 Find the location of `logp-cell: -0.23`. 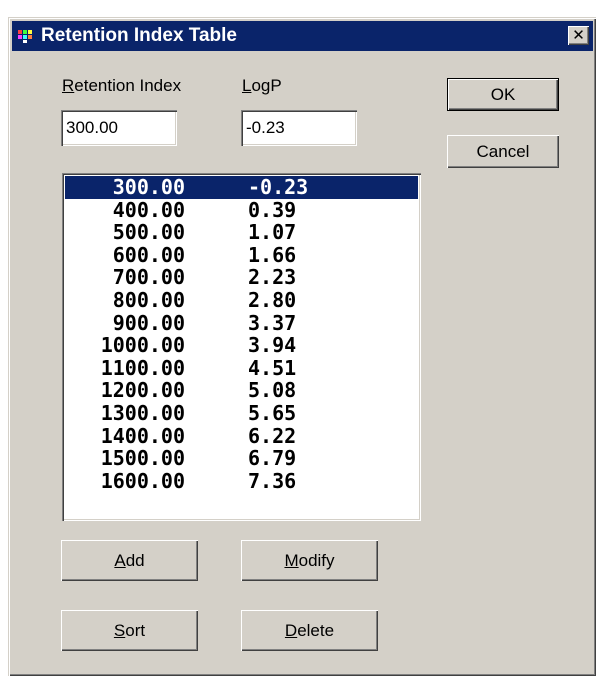

logp-cell: -0.23 is located at coordinates (278, 187).